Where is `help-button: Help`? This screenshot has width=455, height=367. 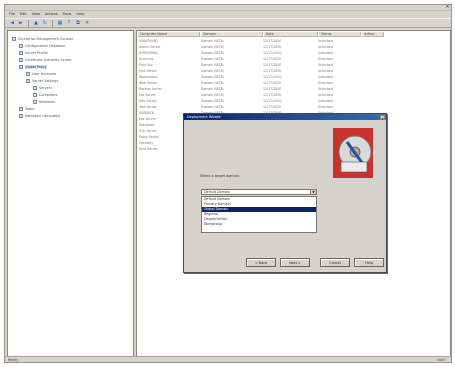 help-button: Help is located at coordinates (369, 262).